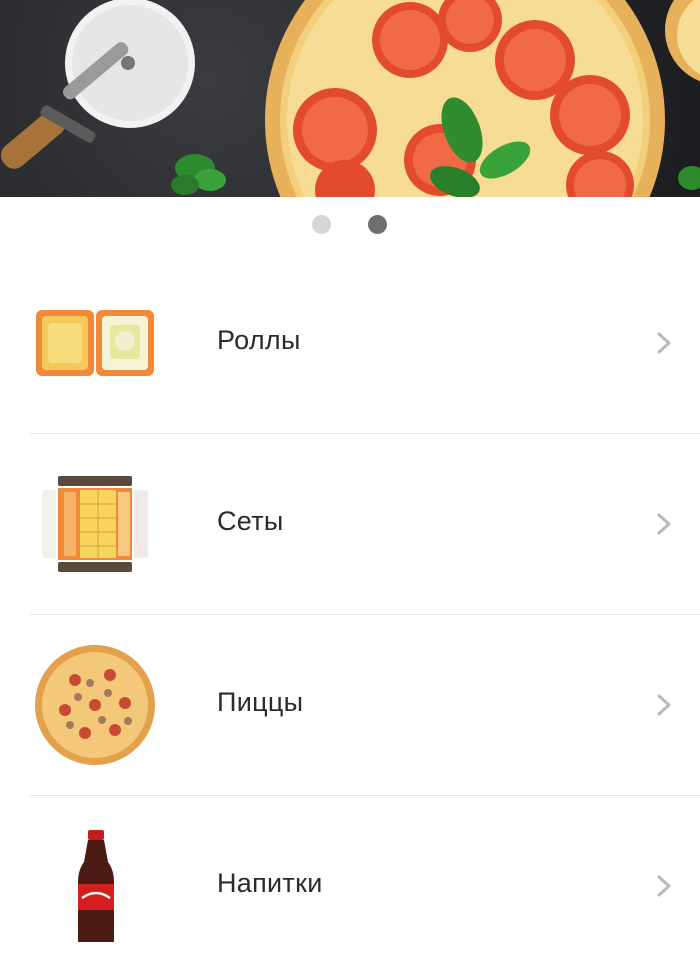 This screenshot has height=977, width=700. What do you see at coordinates (259, 340) in the screenshot?
I see `category-label: Роллы` at bounding box center [259, 340].